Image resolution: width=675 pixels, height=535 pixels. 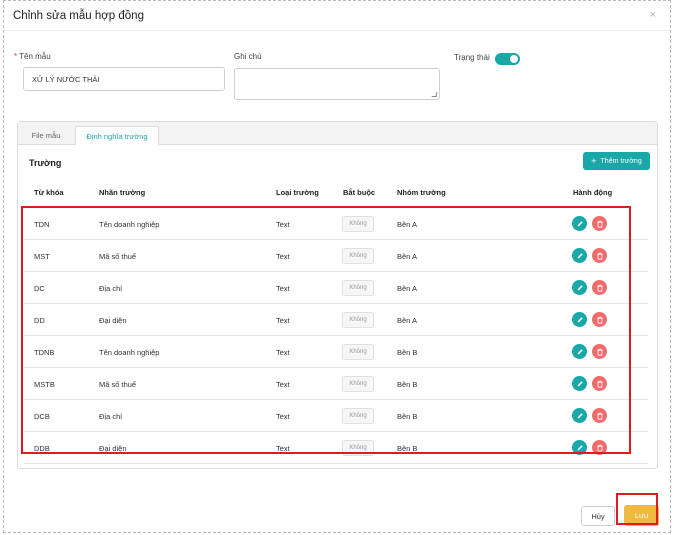 I want to click on toggle-knob, so click(x=514, y=59).